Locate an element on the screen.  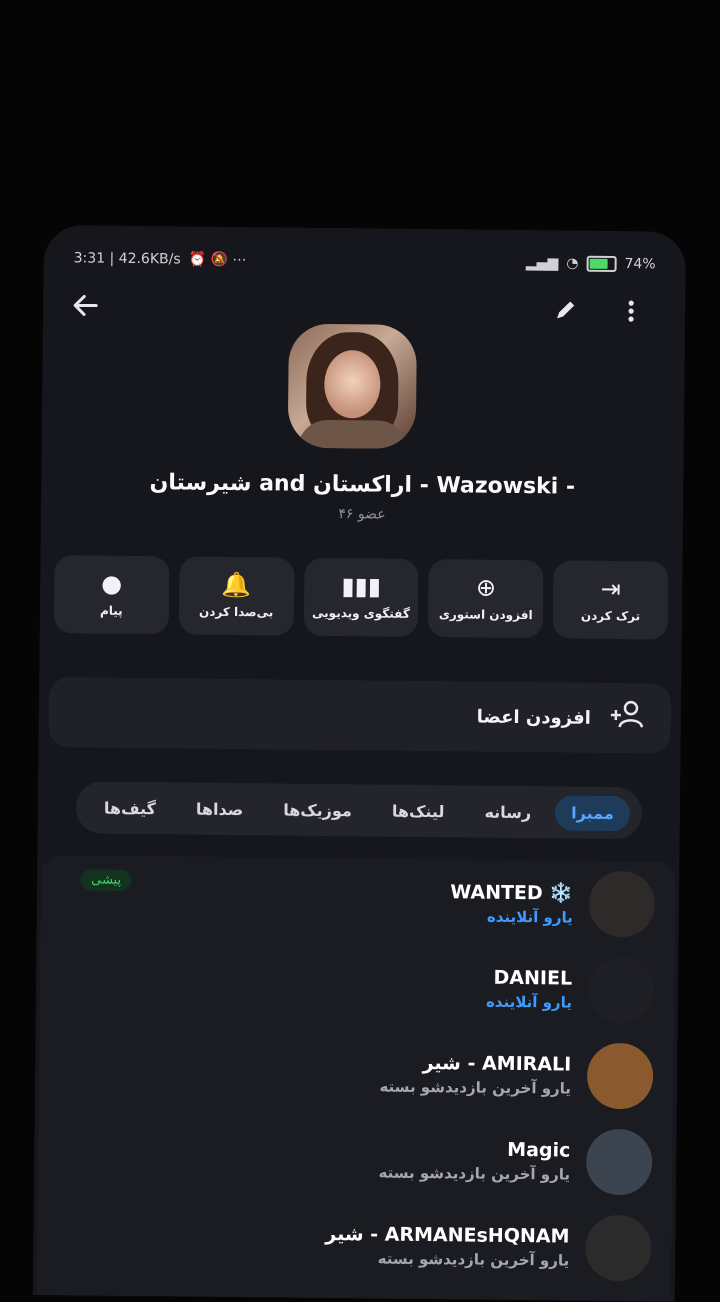
list-item: WANTED ❄️ یارو آنلاینده پیشی is located at coordinates (358, 901).